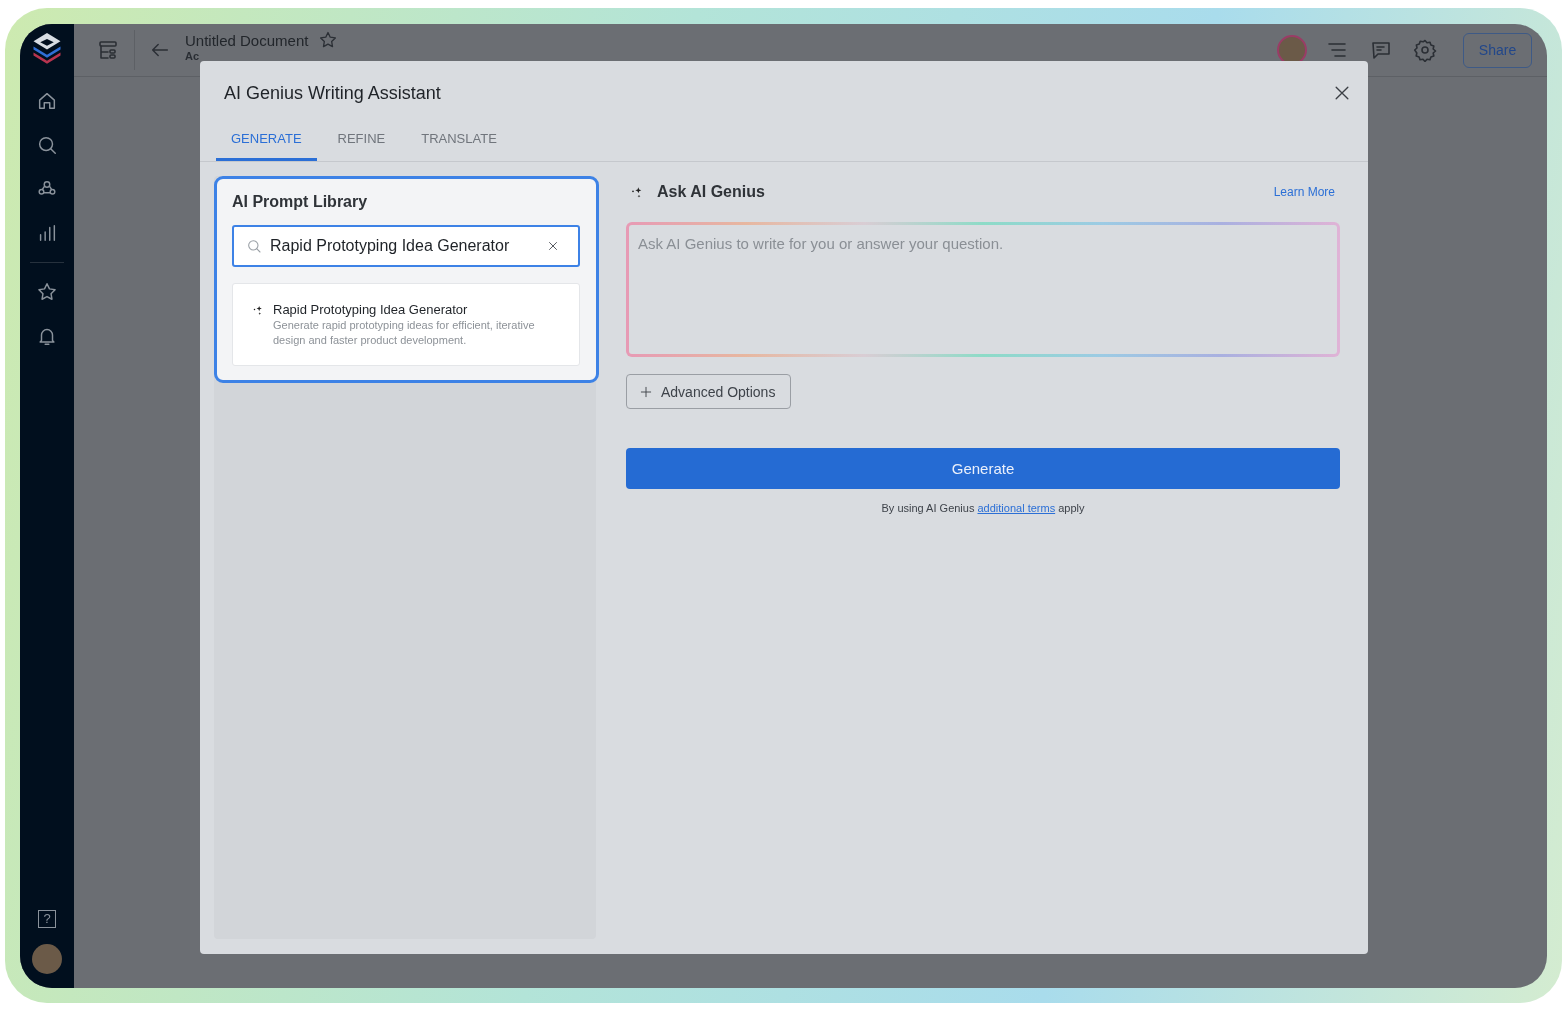  What do you see at coordinates (47, 959) in the screenshot?
I see `avatar` at bounding box center [47, 959].